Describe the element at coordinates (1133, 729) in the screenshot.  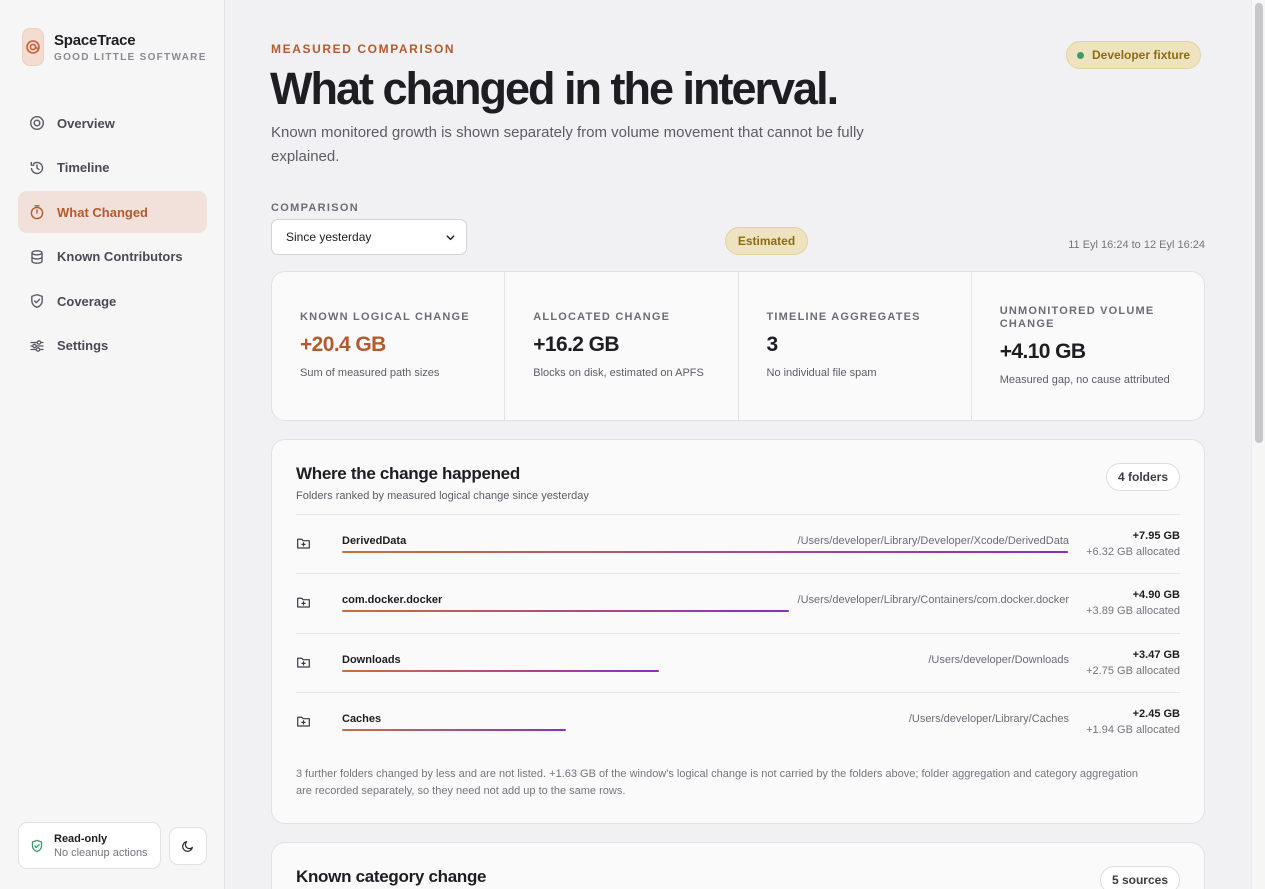
I see `folder-allocated-value: +1.94 GB allocated` at that location.